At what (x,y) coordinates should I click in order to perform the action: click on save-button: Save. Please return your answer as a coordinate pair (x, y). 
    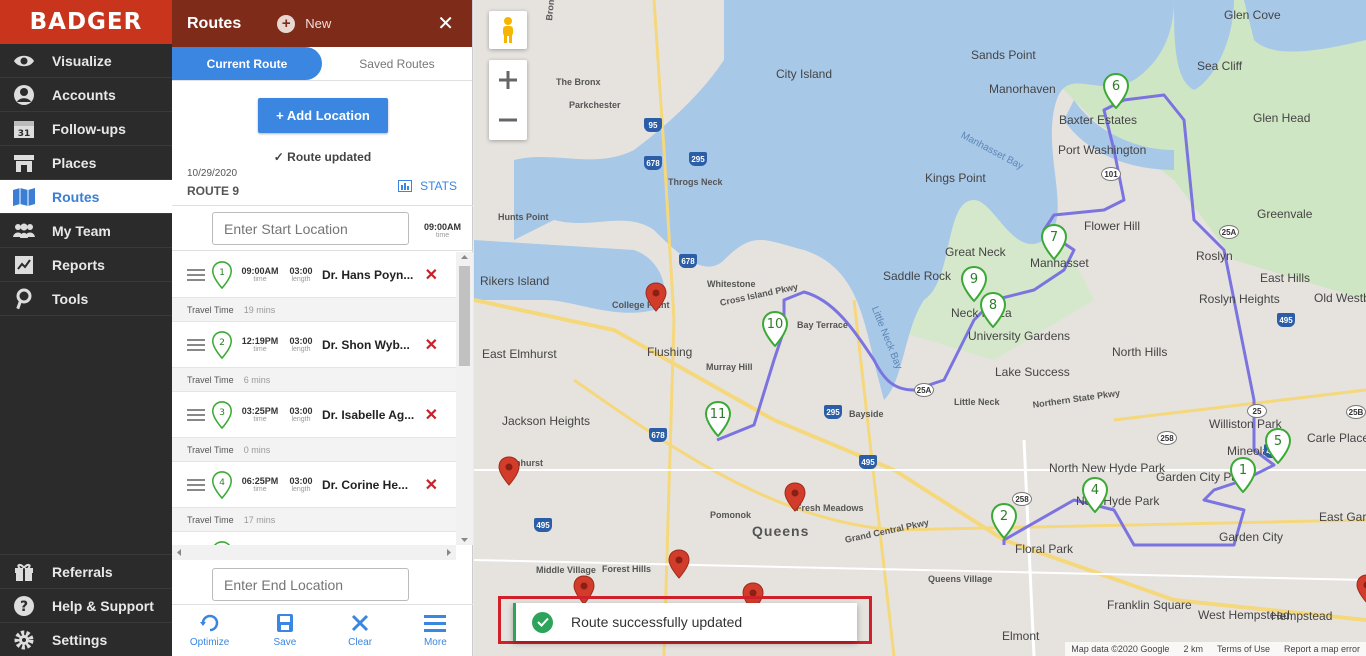
    Looking at the image, I should click on (284, 630).